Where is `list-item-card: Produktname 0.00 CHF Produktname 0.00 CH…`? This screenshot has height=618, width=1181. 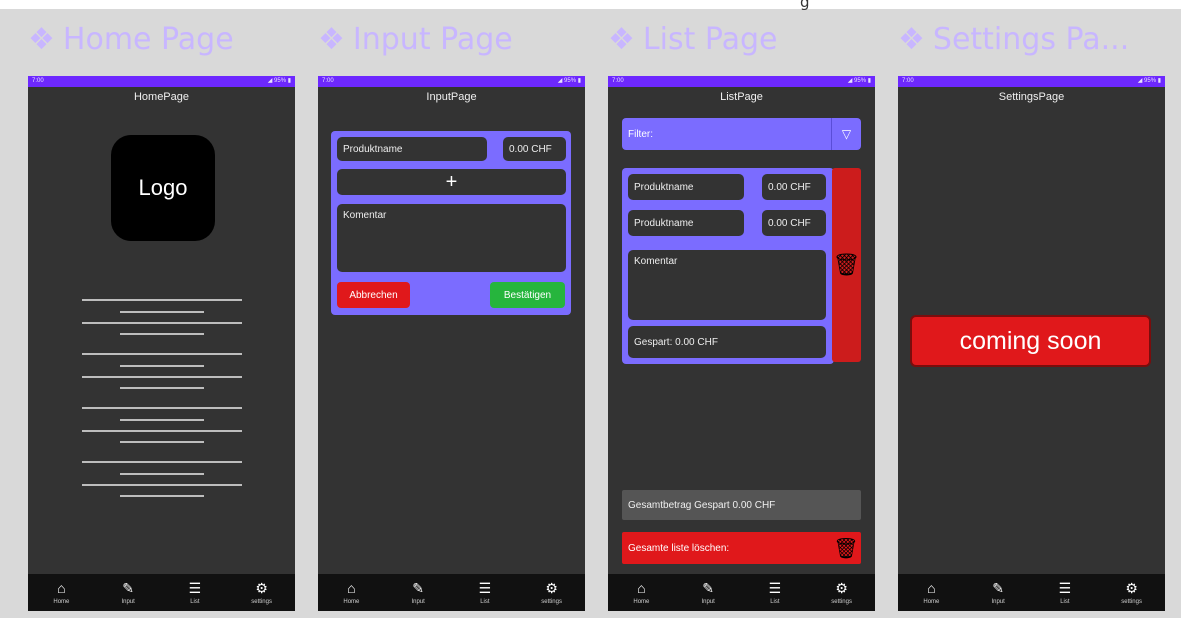
list-item-card: Produktname 0.00 CHF Produktname 0.00 CH… is located at coordinates (728, 266).